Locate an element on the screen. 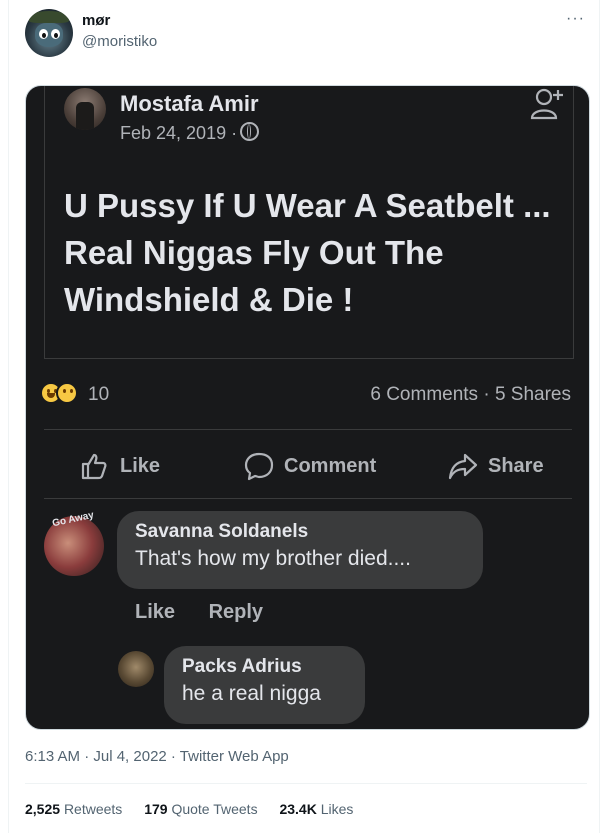 This screenshot has height=833, width=609. share-icon is located at coordinates (463, 466).